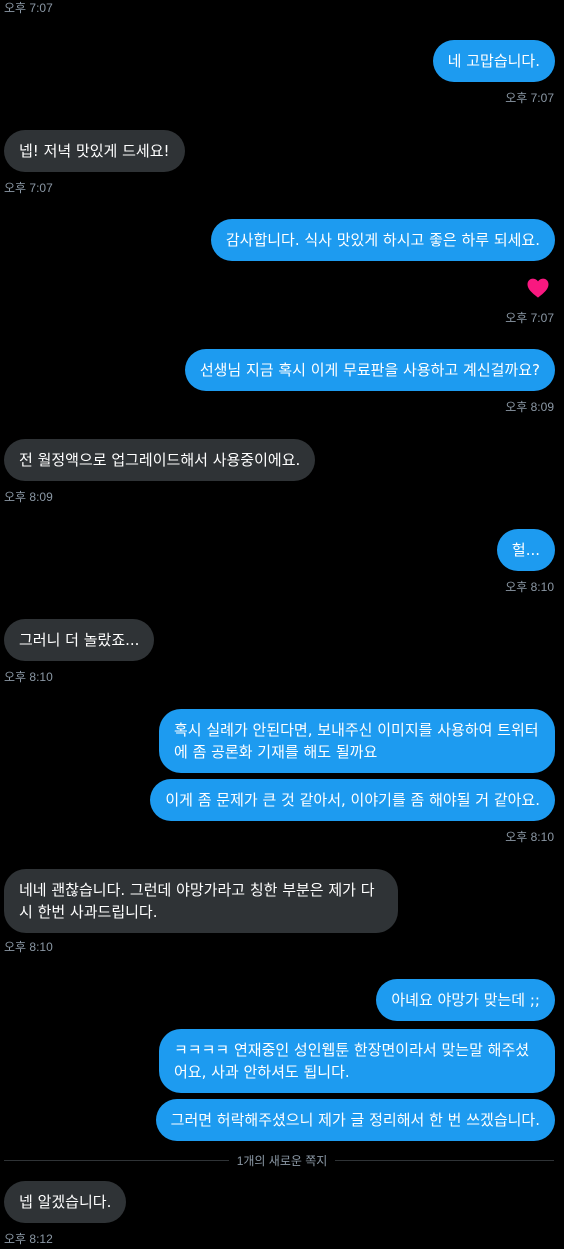 This screenshot has width=564, height=1249. I want to click on message-bubble-received: 넵! 저녁 맛있게 드세요!, so click(94, 151).